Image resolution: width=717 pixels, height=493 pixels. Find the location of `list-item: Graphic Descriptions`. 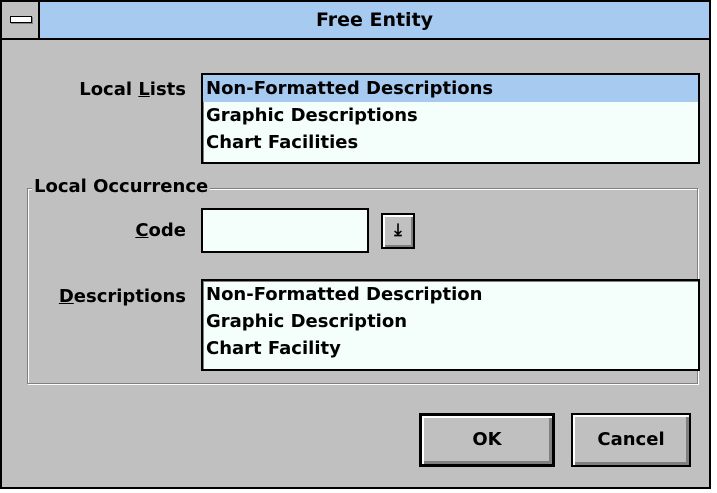

list-item: Graphic Descriptions is located at coordinates (450, 115).